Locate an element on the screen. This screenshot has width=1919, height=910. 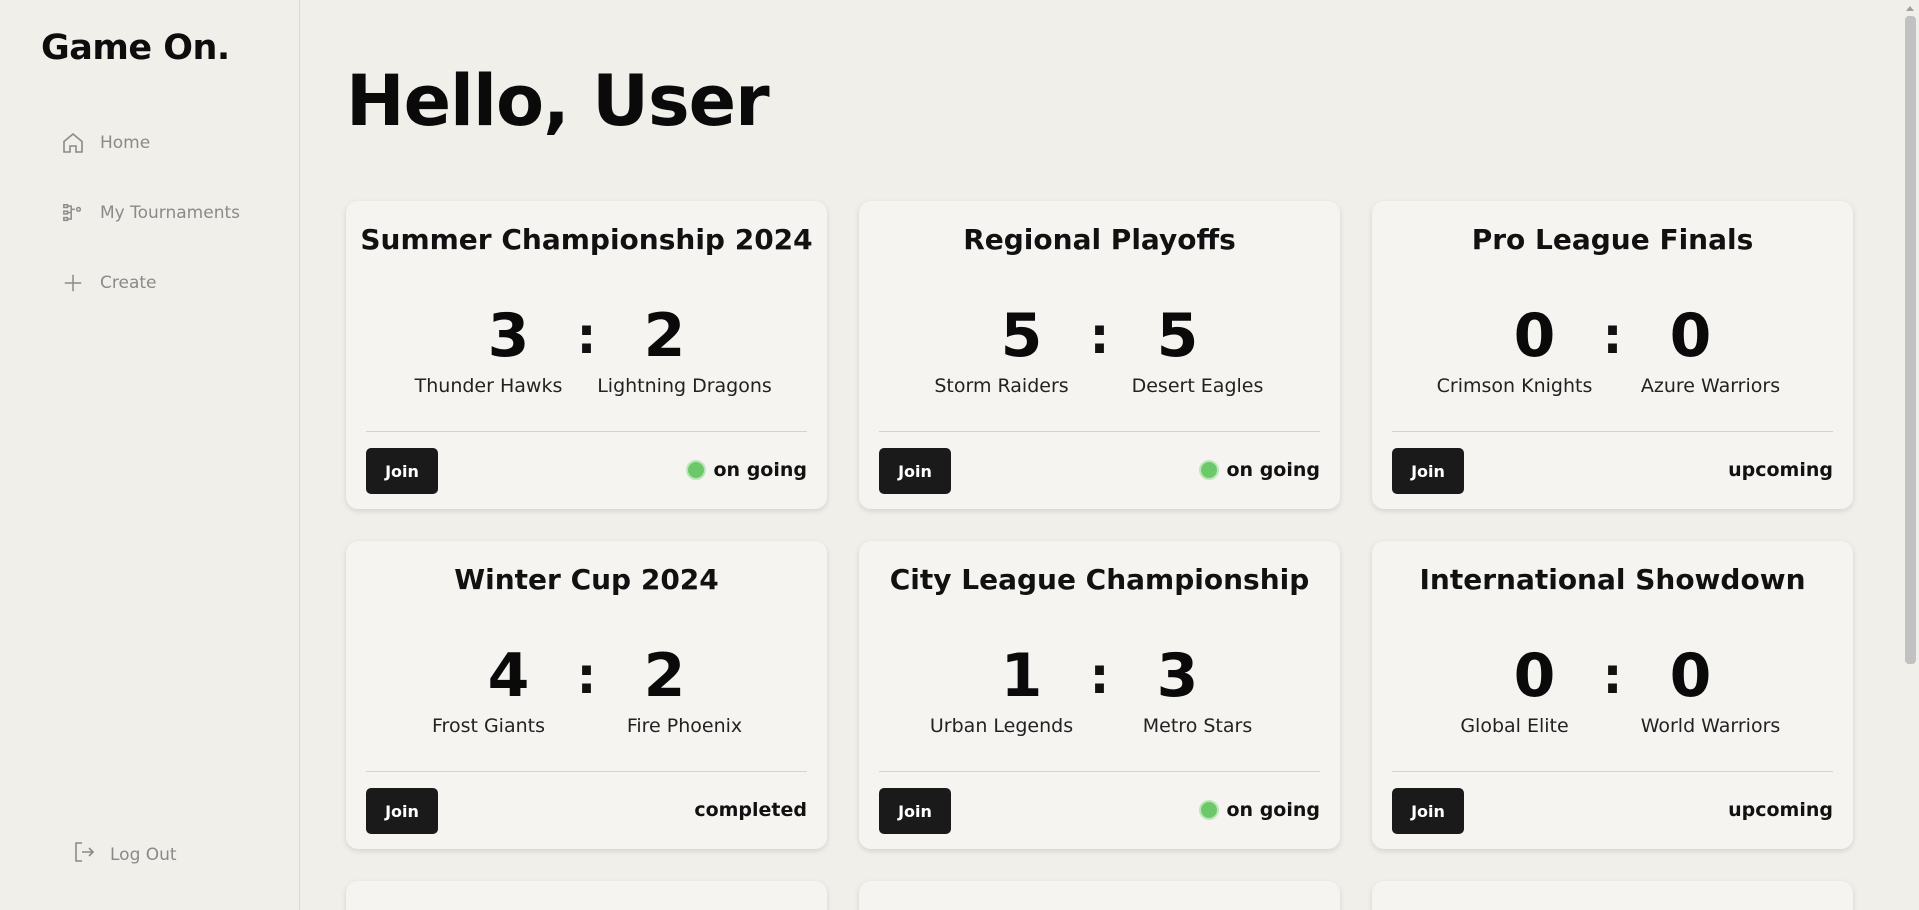
team-a-name: Frost Giants is located at coordinates (488, 726).